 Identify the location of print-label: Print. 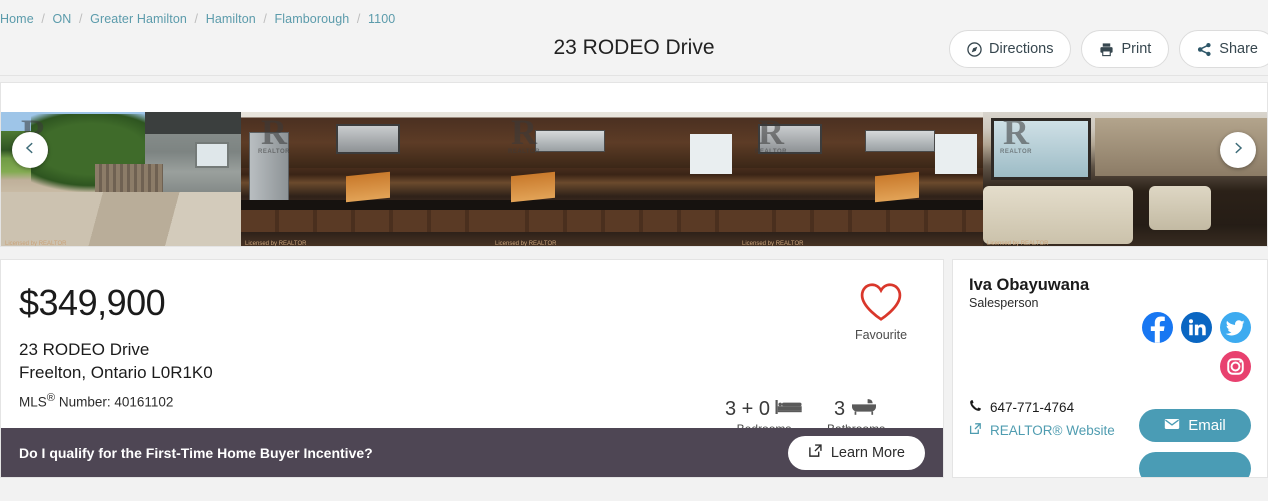
(1136, 49).